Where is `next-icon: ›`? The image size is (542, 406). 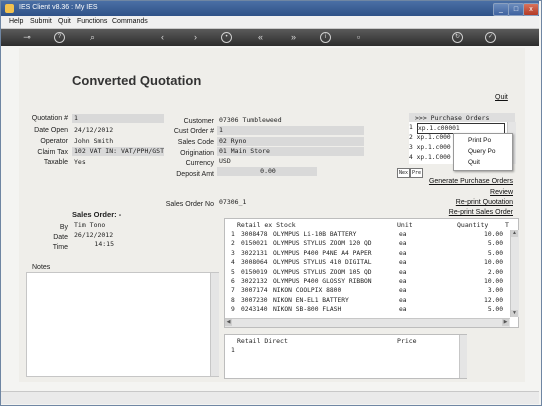 next-icon: › is located at coordinates (195, 37).